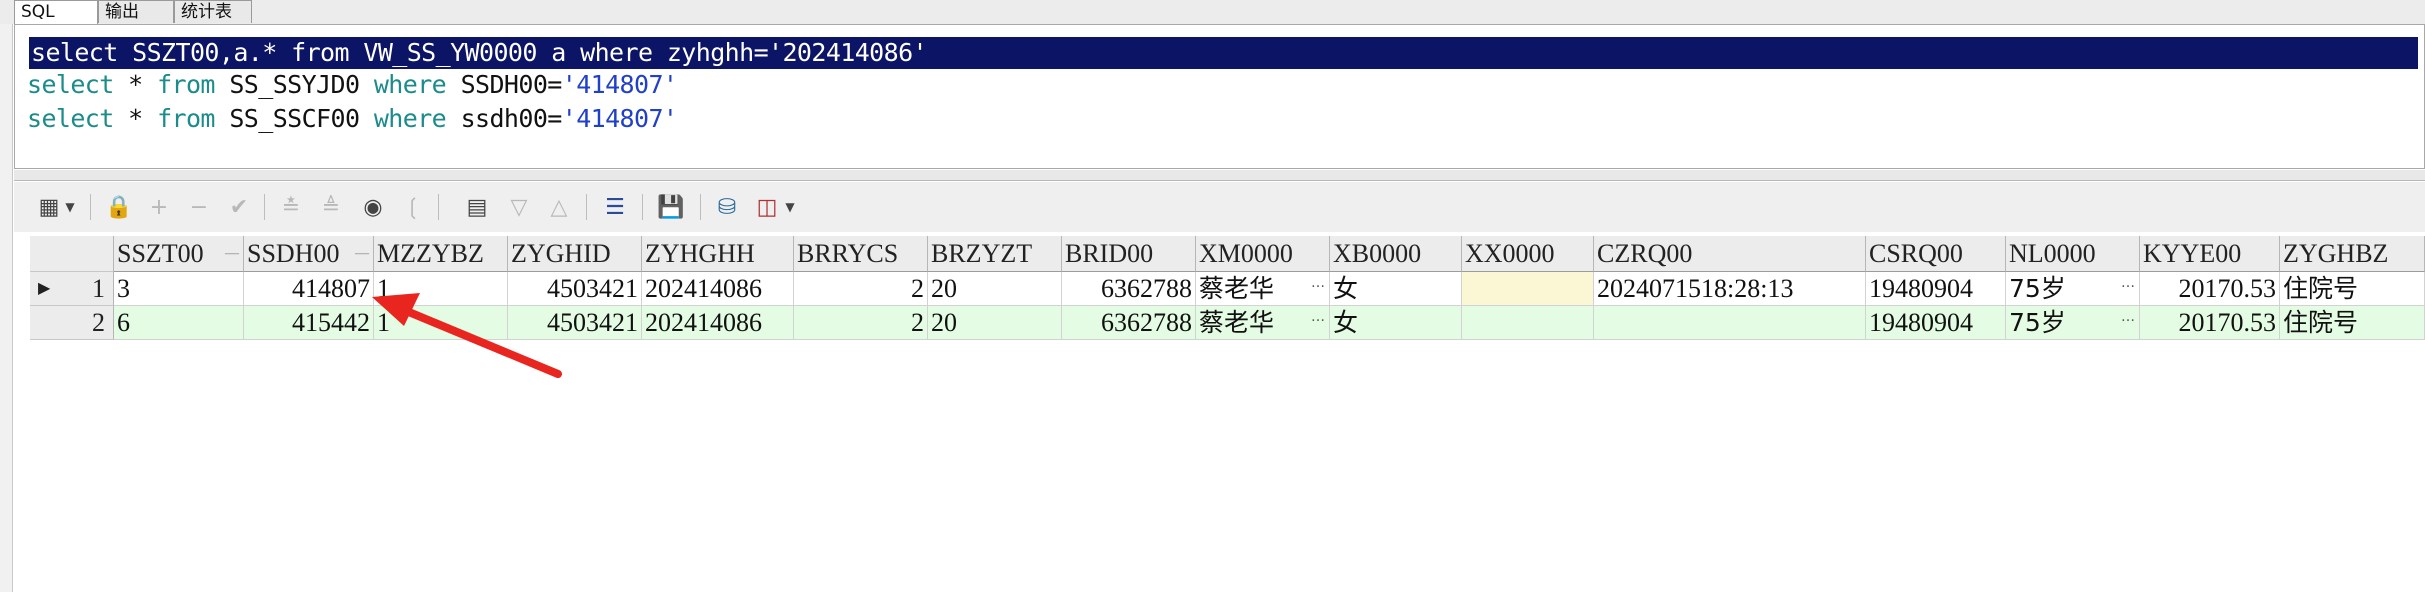 The image size is (2425, 592). Describe the element at coordinates (179, 289) in the screenshot. I see `grid-cell: 3` at that location.